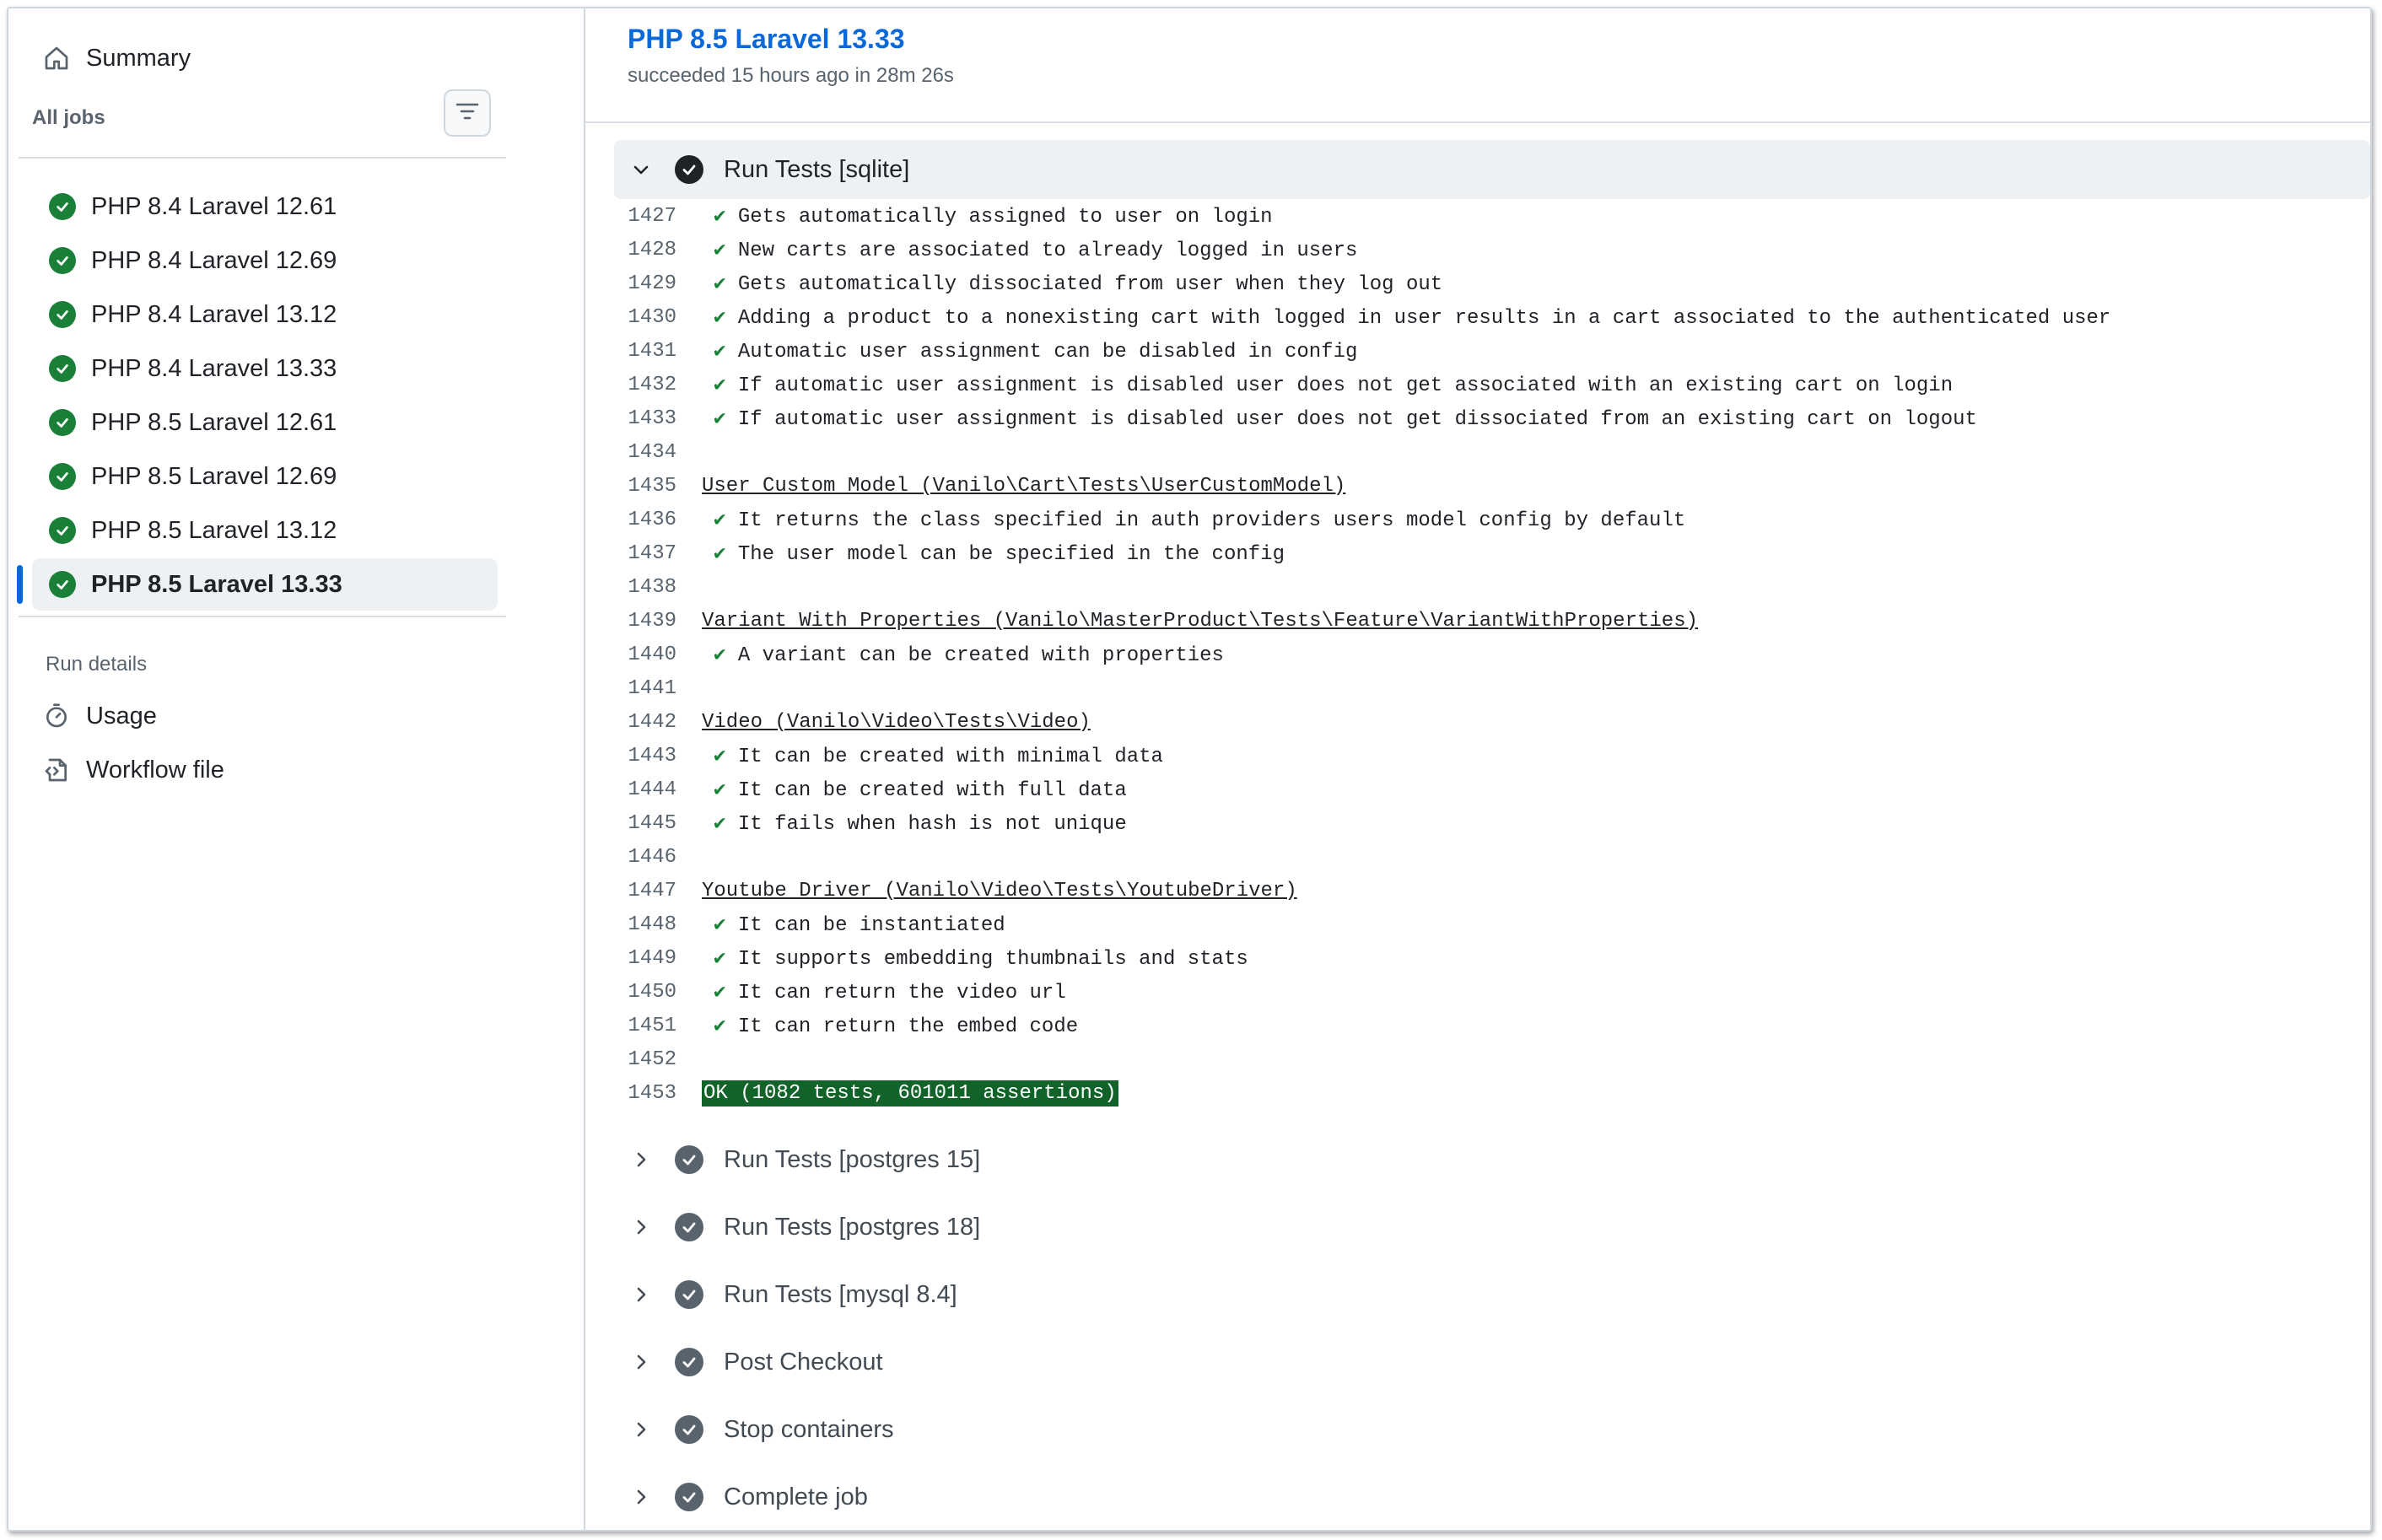  Describe the element at coordinates (1492, 1430) in the screenshot. I see `step-collapsed: Stop containers` at that location.